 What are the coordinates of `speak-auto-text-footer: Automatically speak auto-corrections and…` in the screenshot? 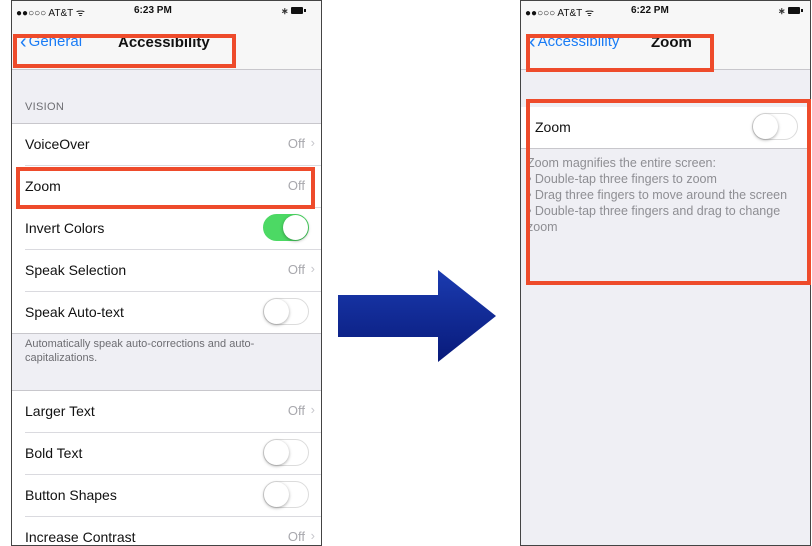 It's located at (140, 351).